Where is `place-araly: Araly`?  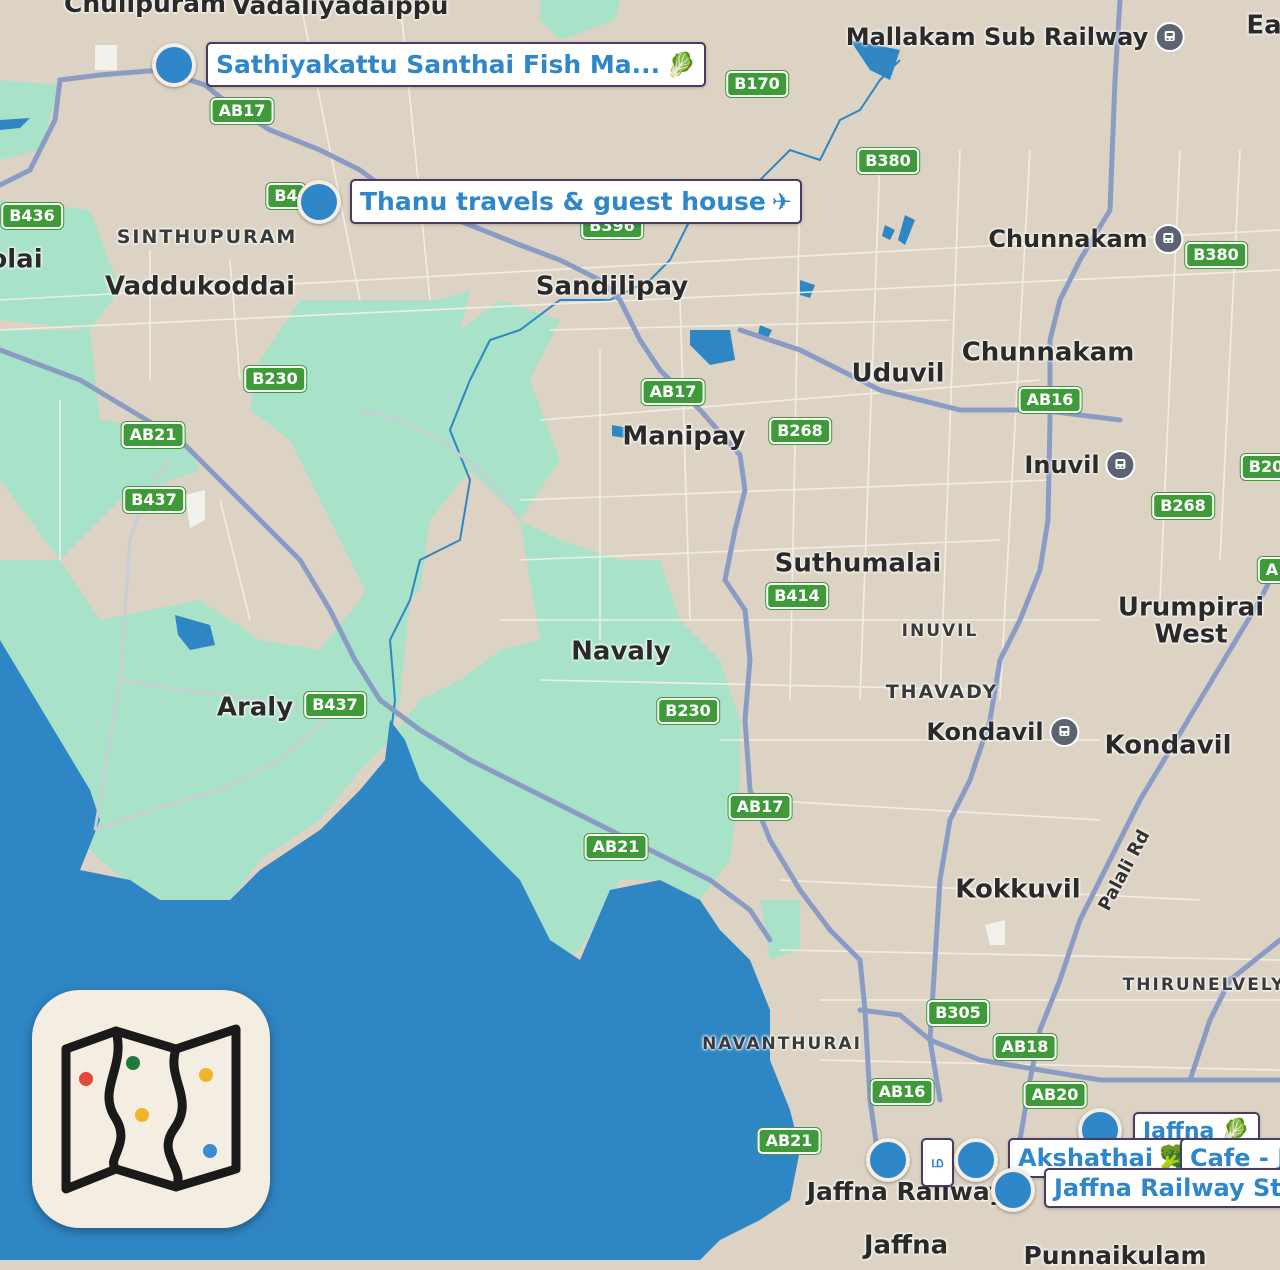 place-araly: Araly is located at coordinates (255, 707).